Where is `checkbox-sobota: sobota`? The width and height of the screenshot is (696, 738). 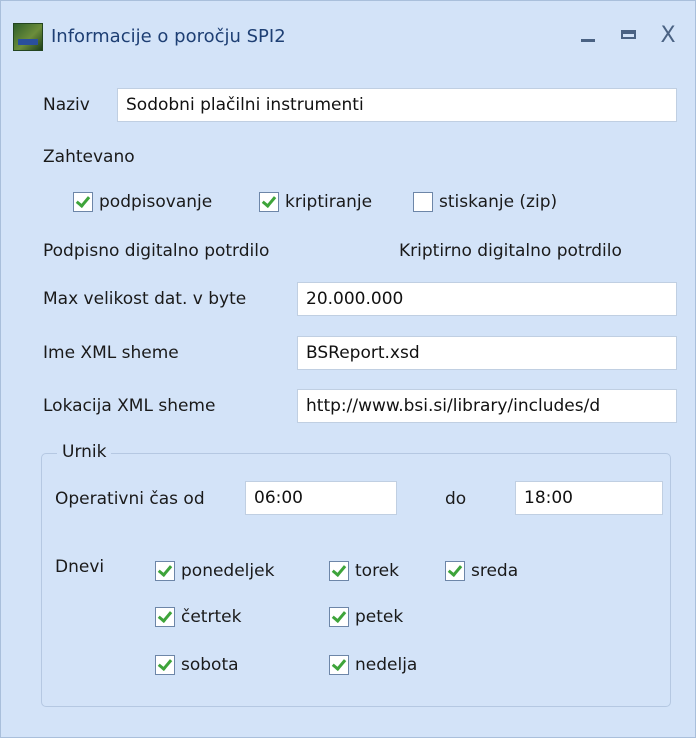
checkbox-sobota: sobota is located at coordinates (197, 665).